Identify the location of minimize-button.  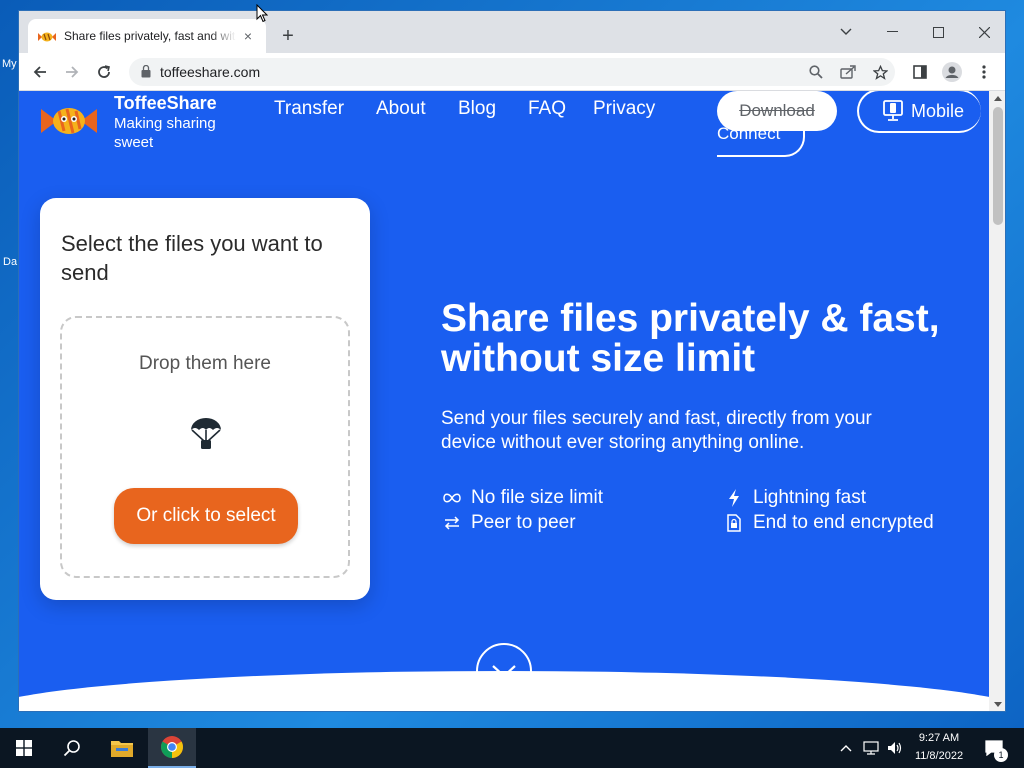
(892, 32).